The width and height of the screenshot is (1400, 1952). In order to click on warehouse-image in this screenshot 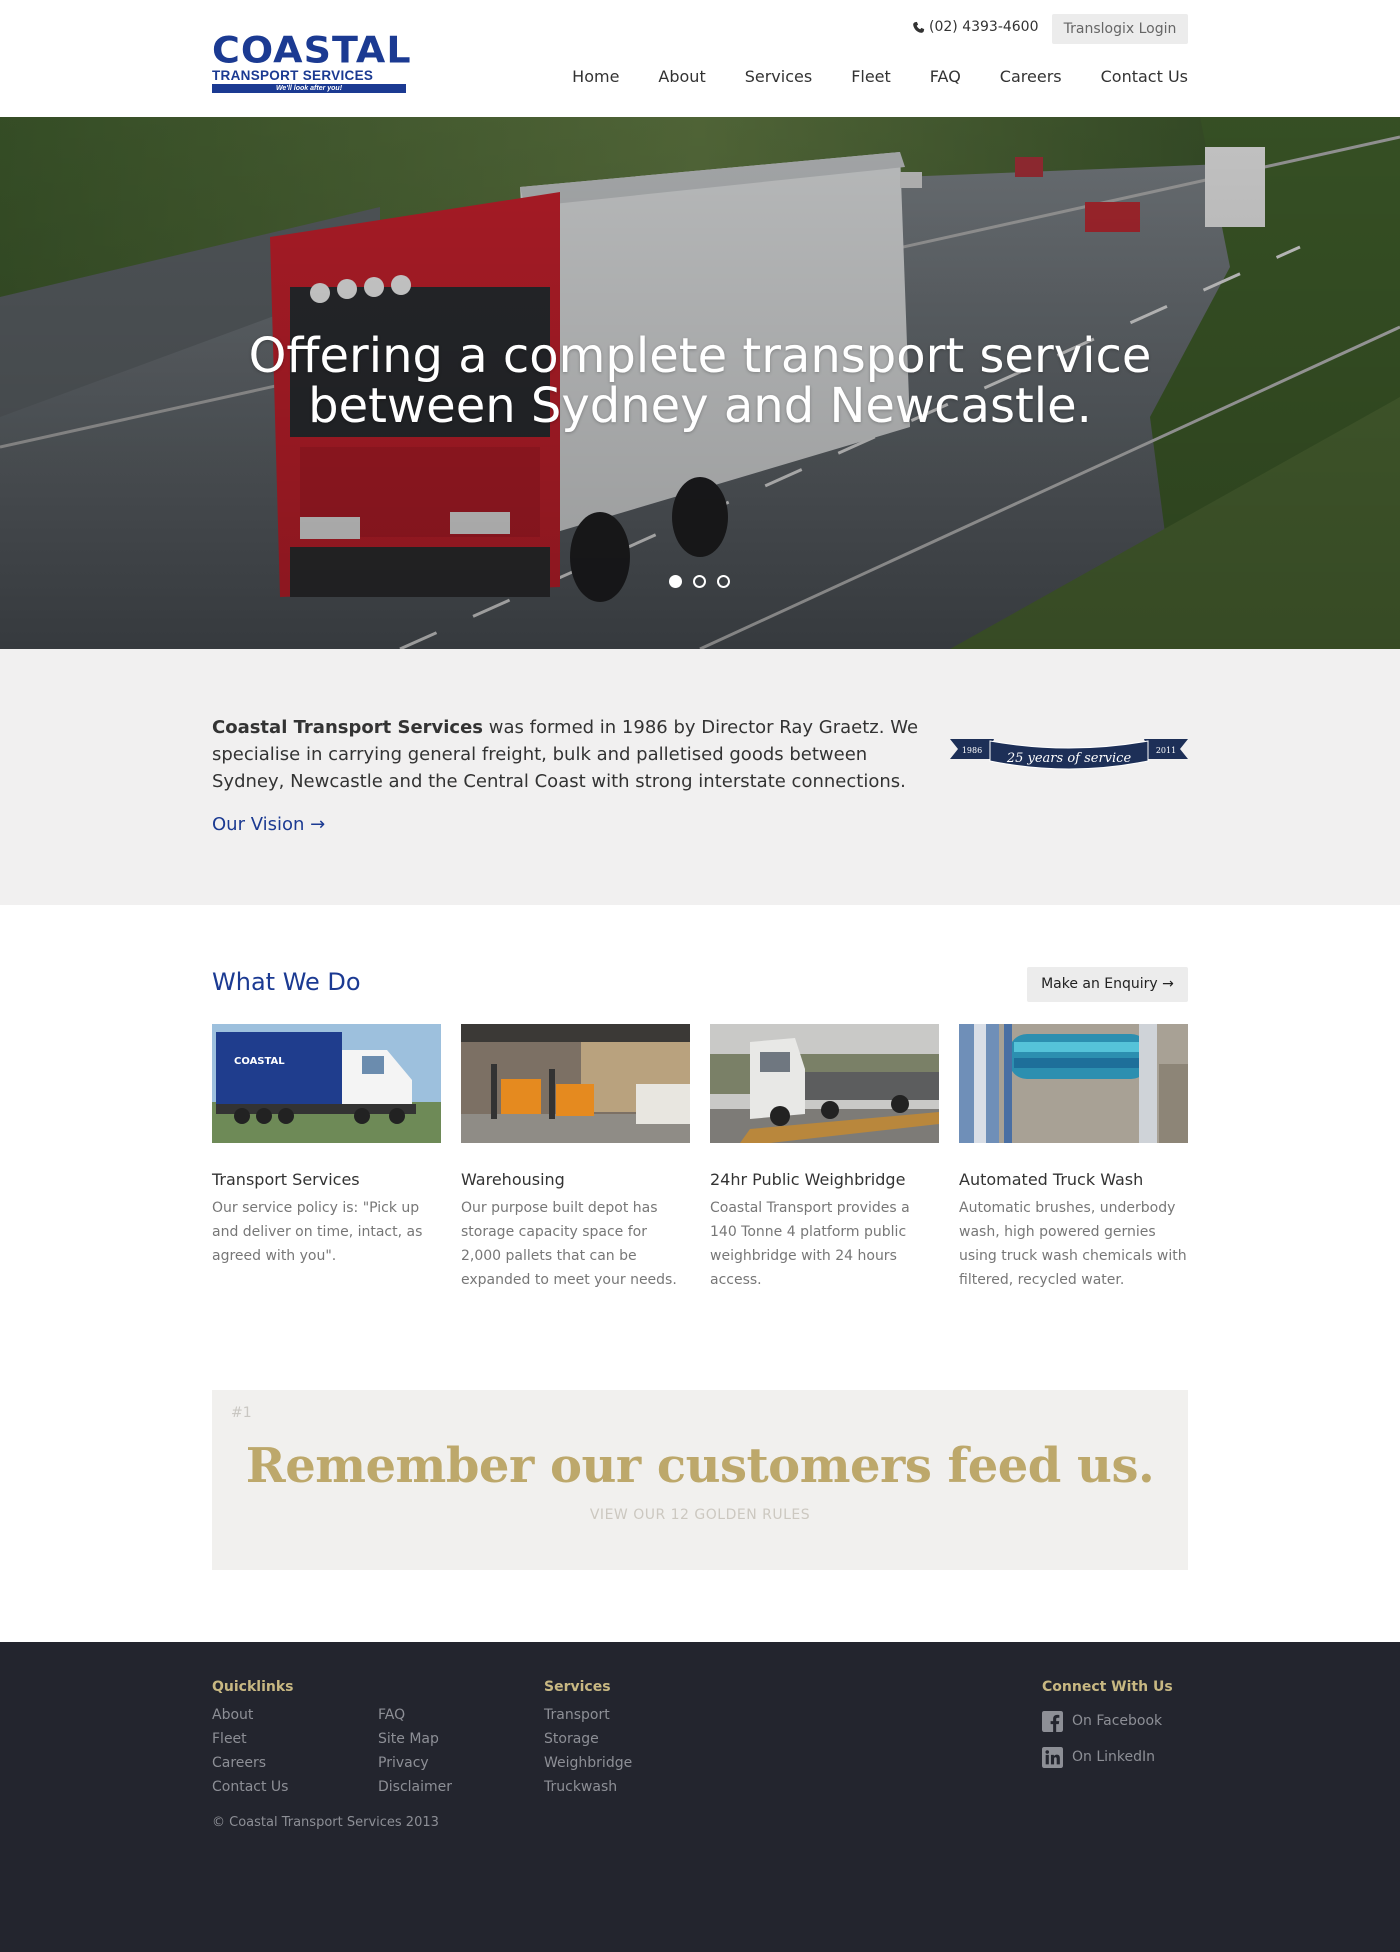, I will do `click(575, 1083)`.